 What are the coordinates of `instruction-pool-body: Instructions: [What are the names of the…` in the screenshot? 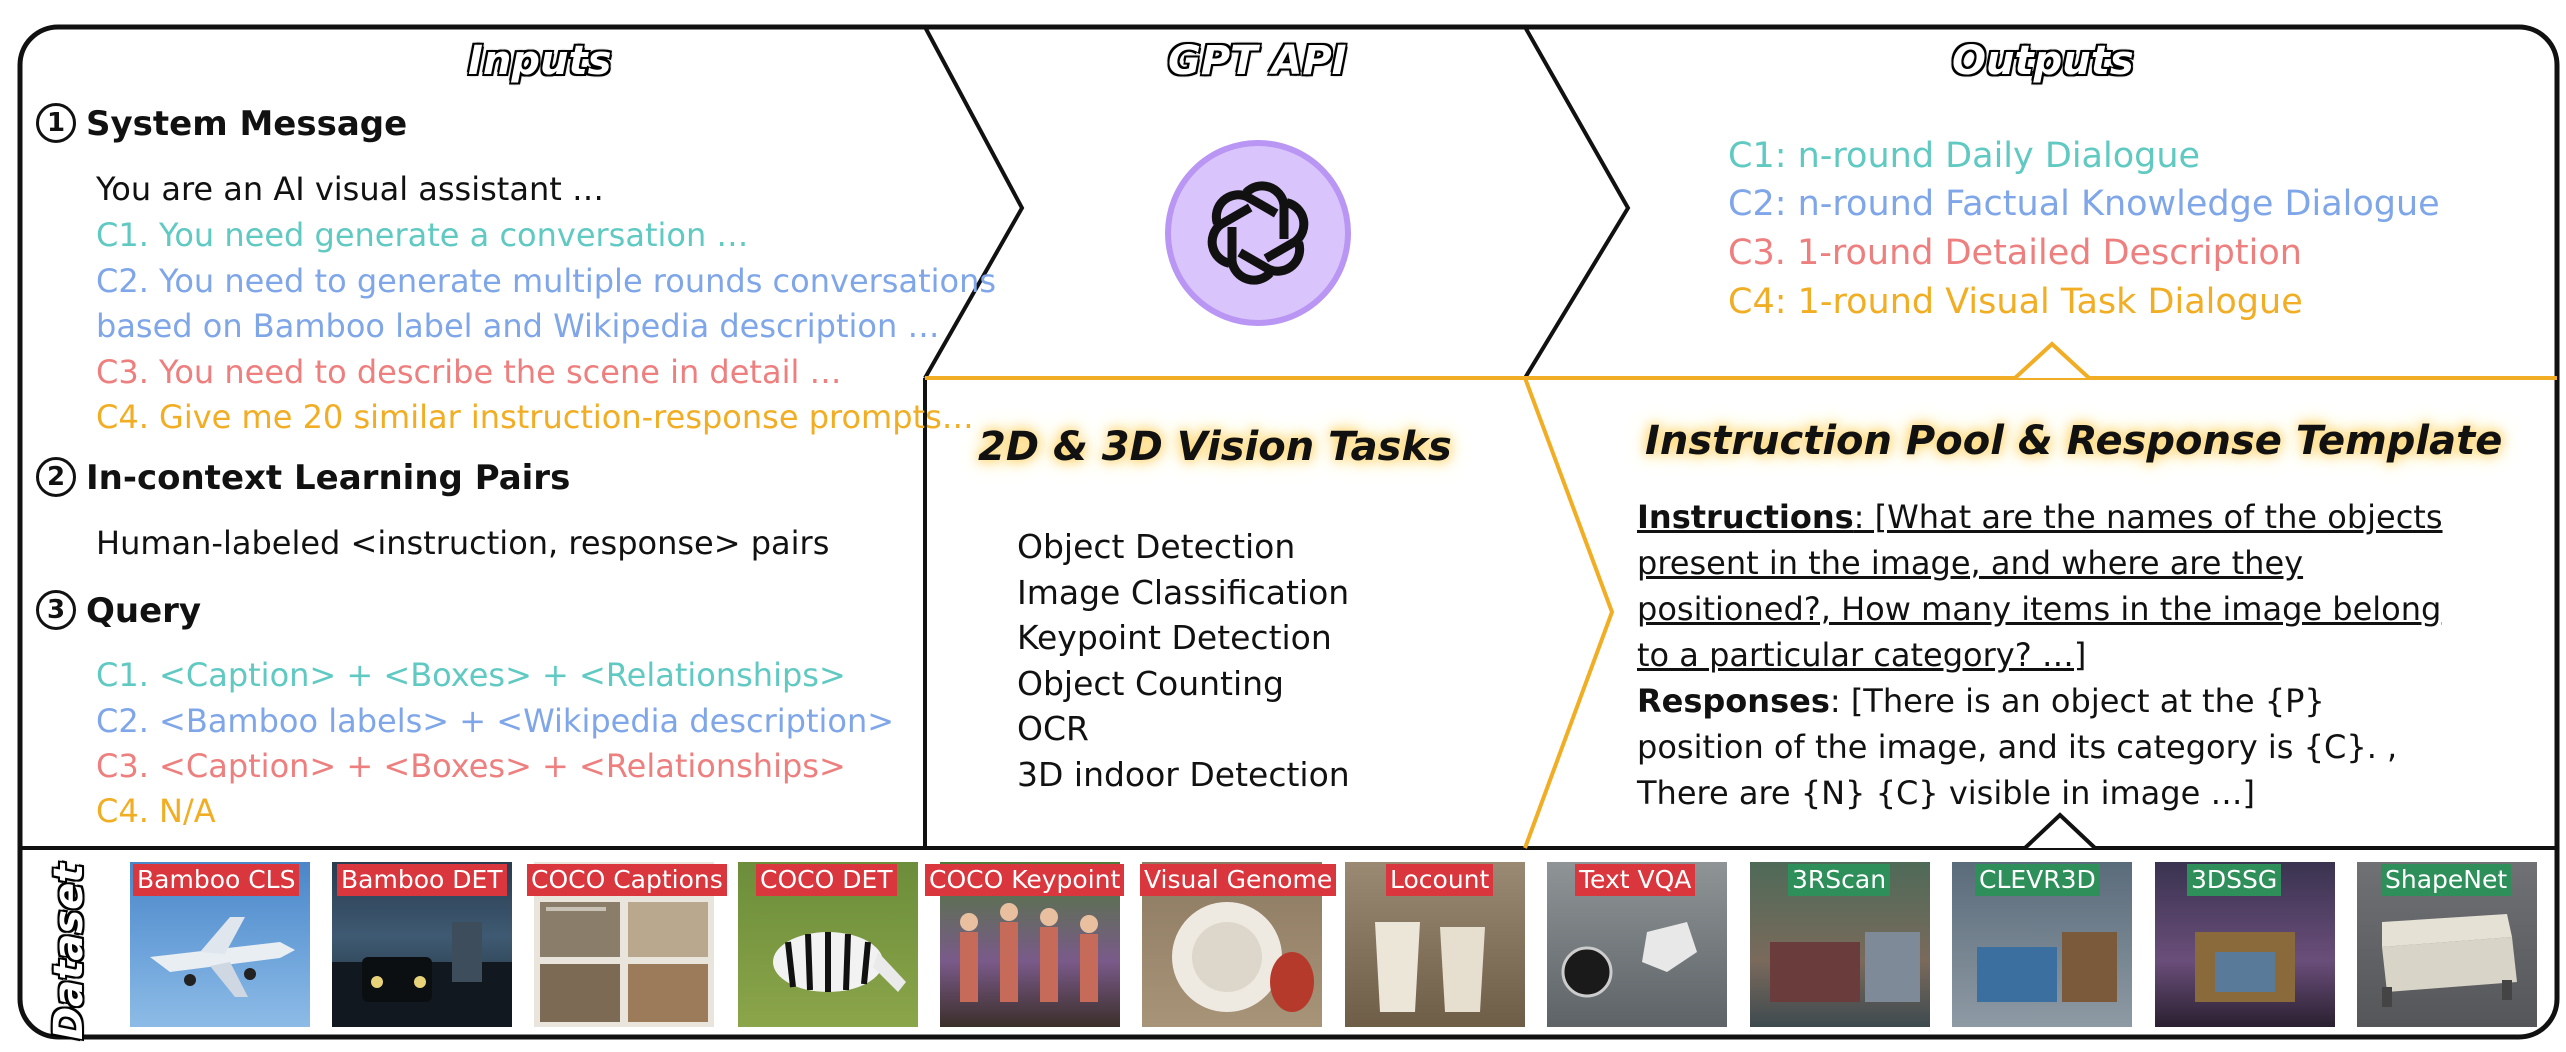 It's located at (2047, 655).